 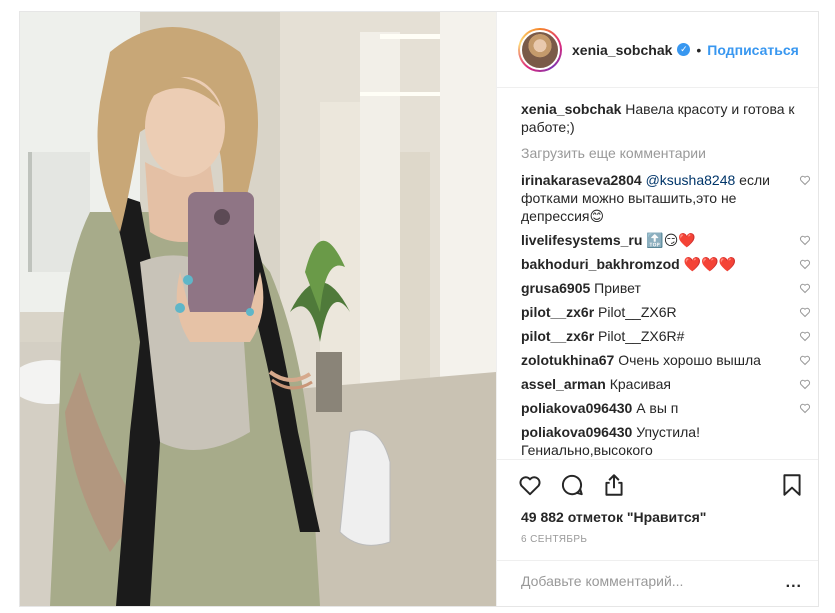 I want to click on comment-row: poliakova096430 А вы п, so click(x=666, y=408).